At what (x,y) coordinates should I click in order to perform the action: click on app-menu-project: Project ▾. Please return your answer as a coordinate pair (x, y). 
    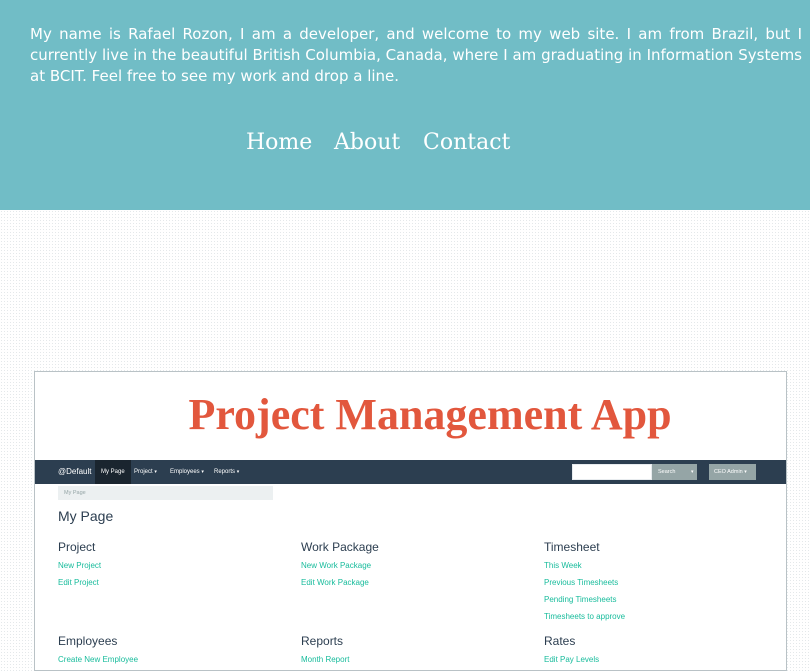
    Looking at the image, I should click on (145, 472).